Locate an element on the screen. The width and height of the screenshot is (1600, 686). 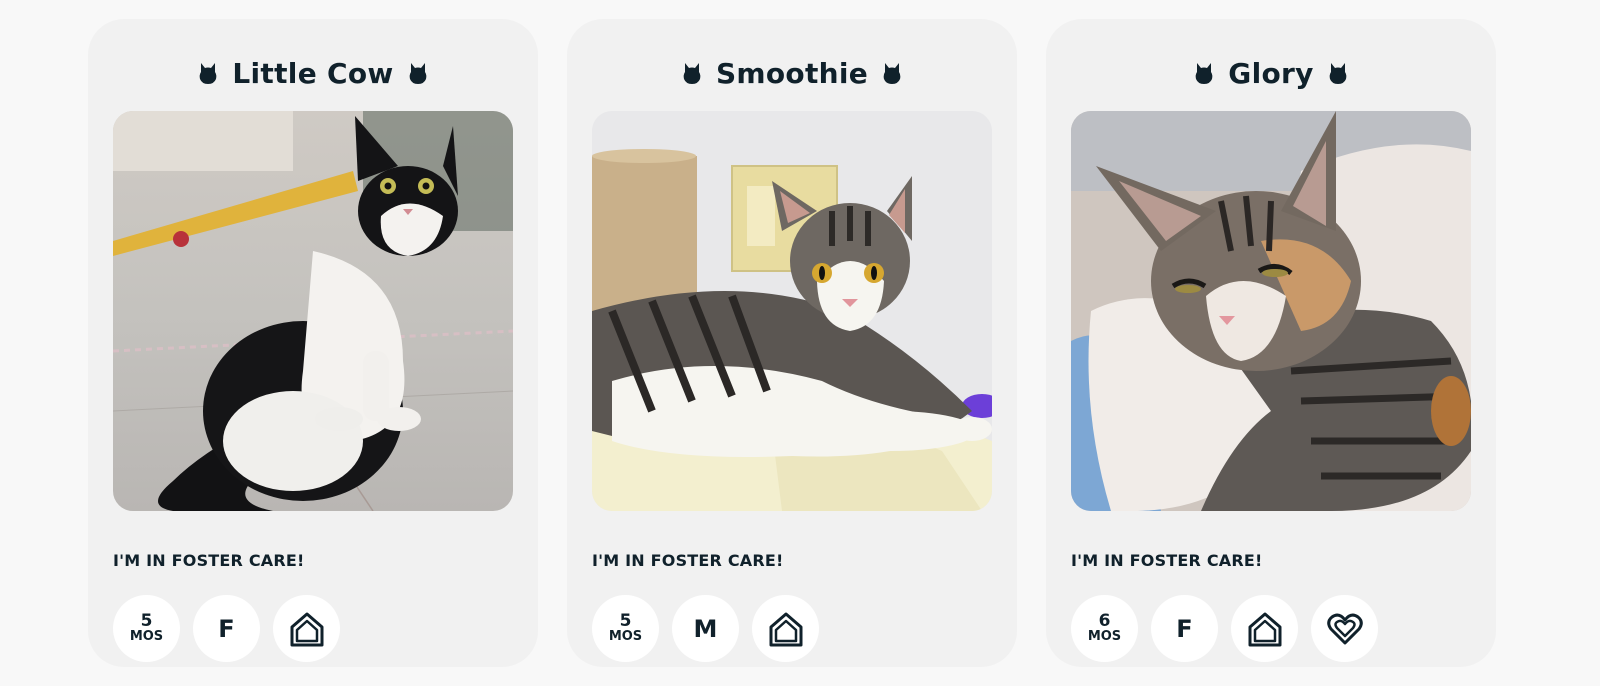
pet-card-title: Little Cow is located at coordinates (313, 73).